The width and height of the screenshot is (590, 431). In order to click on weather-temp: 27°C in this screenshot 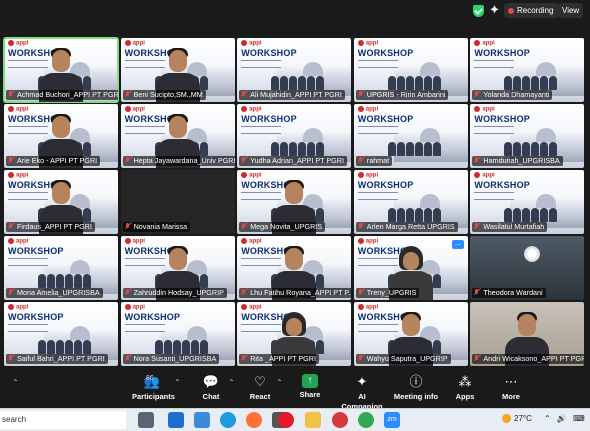, I will do `click(523, 418)`.